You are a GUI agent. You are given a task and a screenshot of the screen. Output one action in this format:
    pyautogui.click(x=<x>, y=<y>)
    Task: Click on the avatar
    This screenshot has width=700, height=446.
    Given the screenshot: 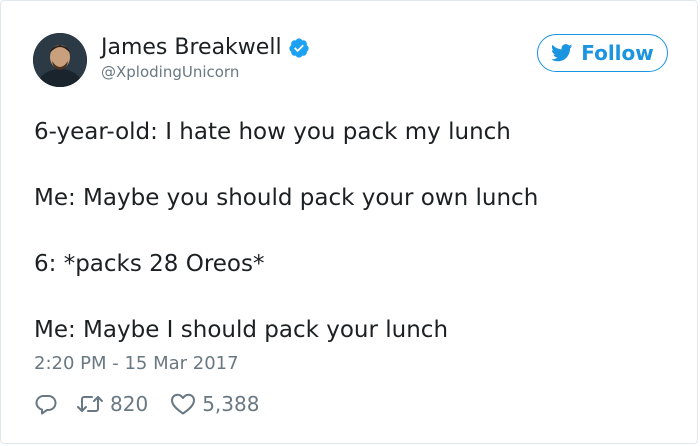 What is the action you would take?
    pyautogui.click(x=60, y=60)
    